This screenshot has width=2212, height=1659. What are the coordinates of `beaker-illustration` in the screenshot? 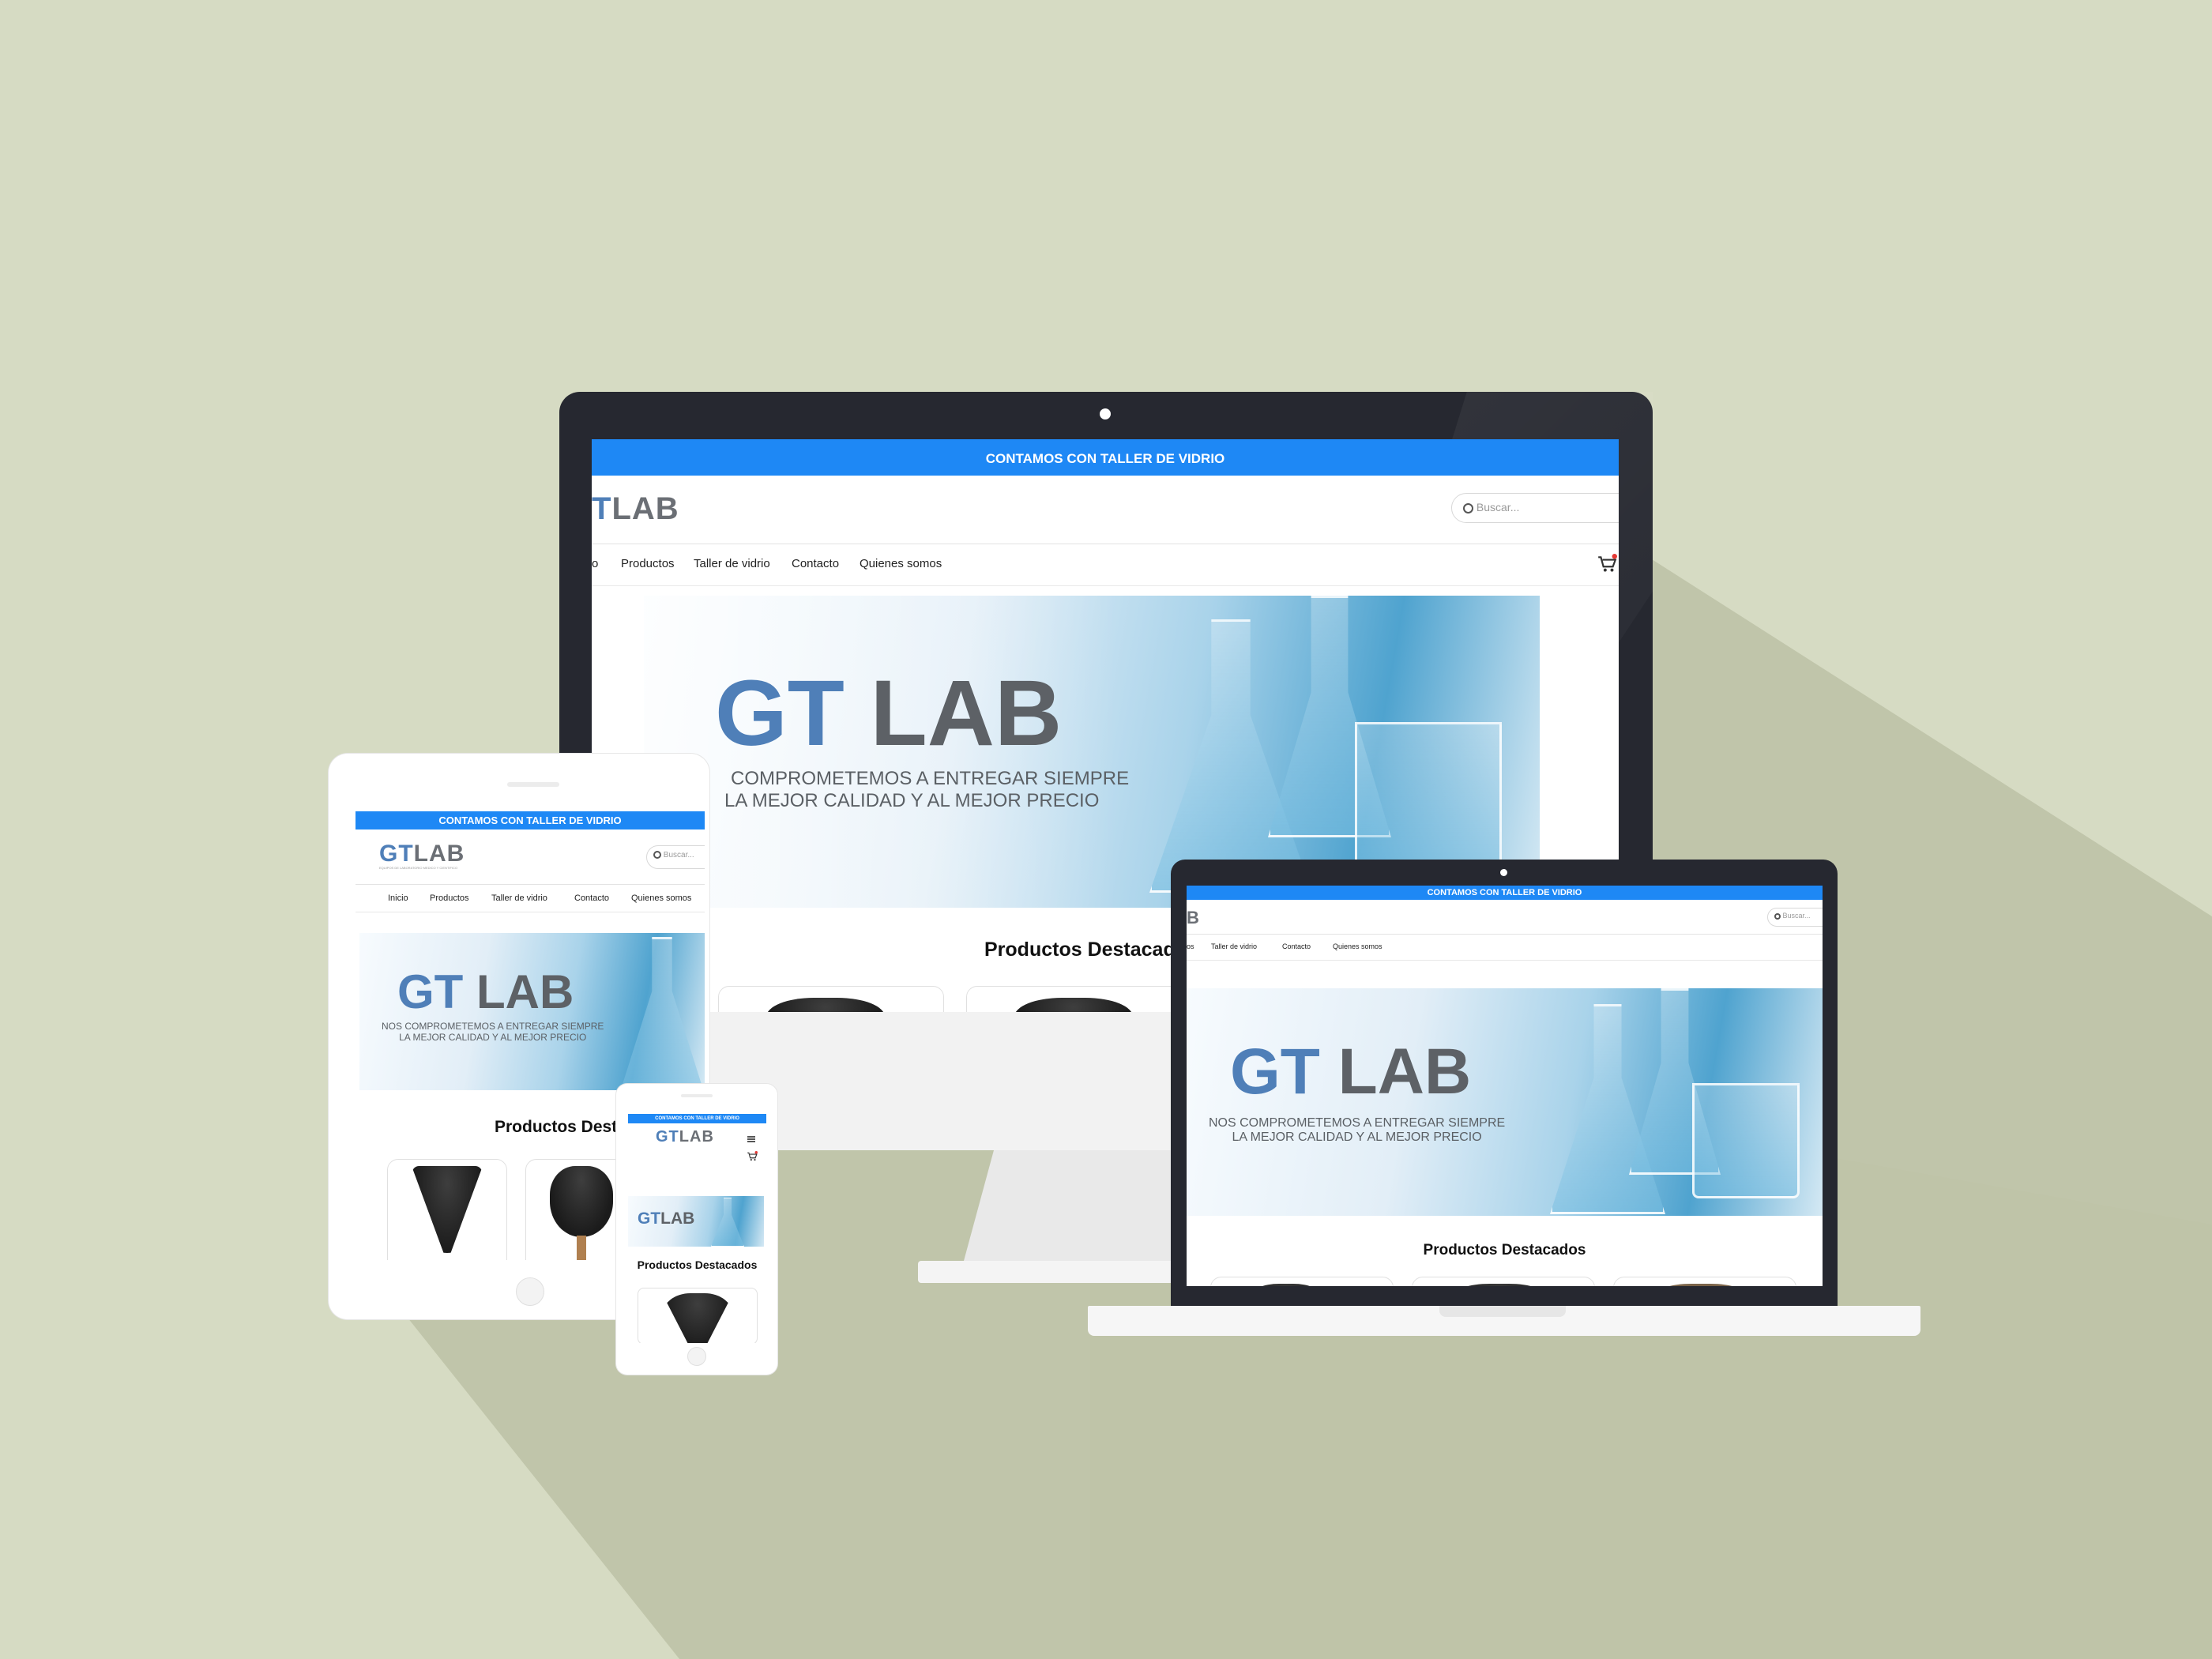 It's located at (1746, 1141).